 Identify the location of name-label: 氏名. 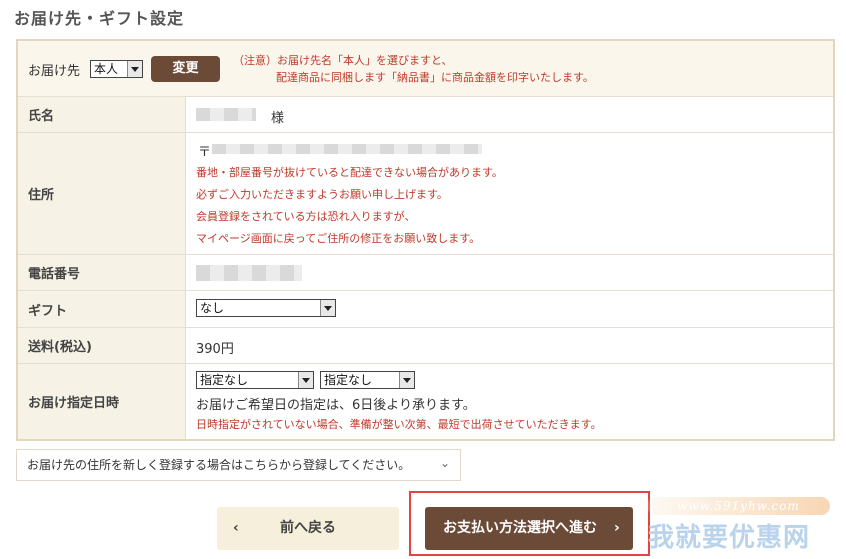
(102, 114).